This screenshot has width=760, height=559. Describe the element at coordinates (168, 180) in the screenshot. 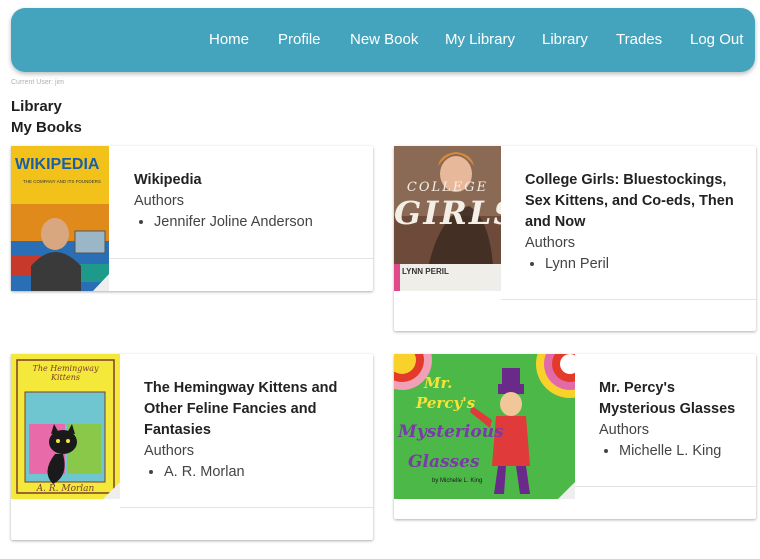

I see `book-title: Wikipedia` at that location.